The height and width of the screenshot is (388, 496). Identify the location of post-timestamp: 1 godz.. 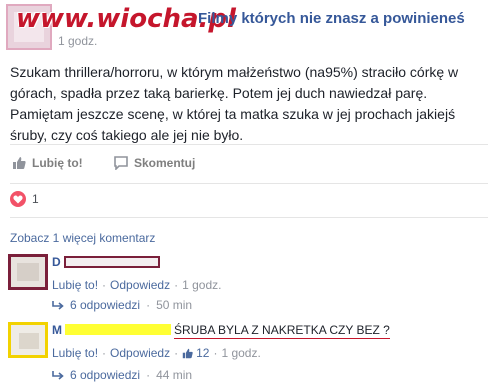
(77, 41).